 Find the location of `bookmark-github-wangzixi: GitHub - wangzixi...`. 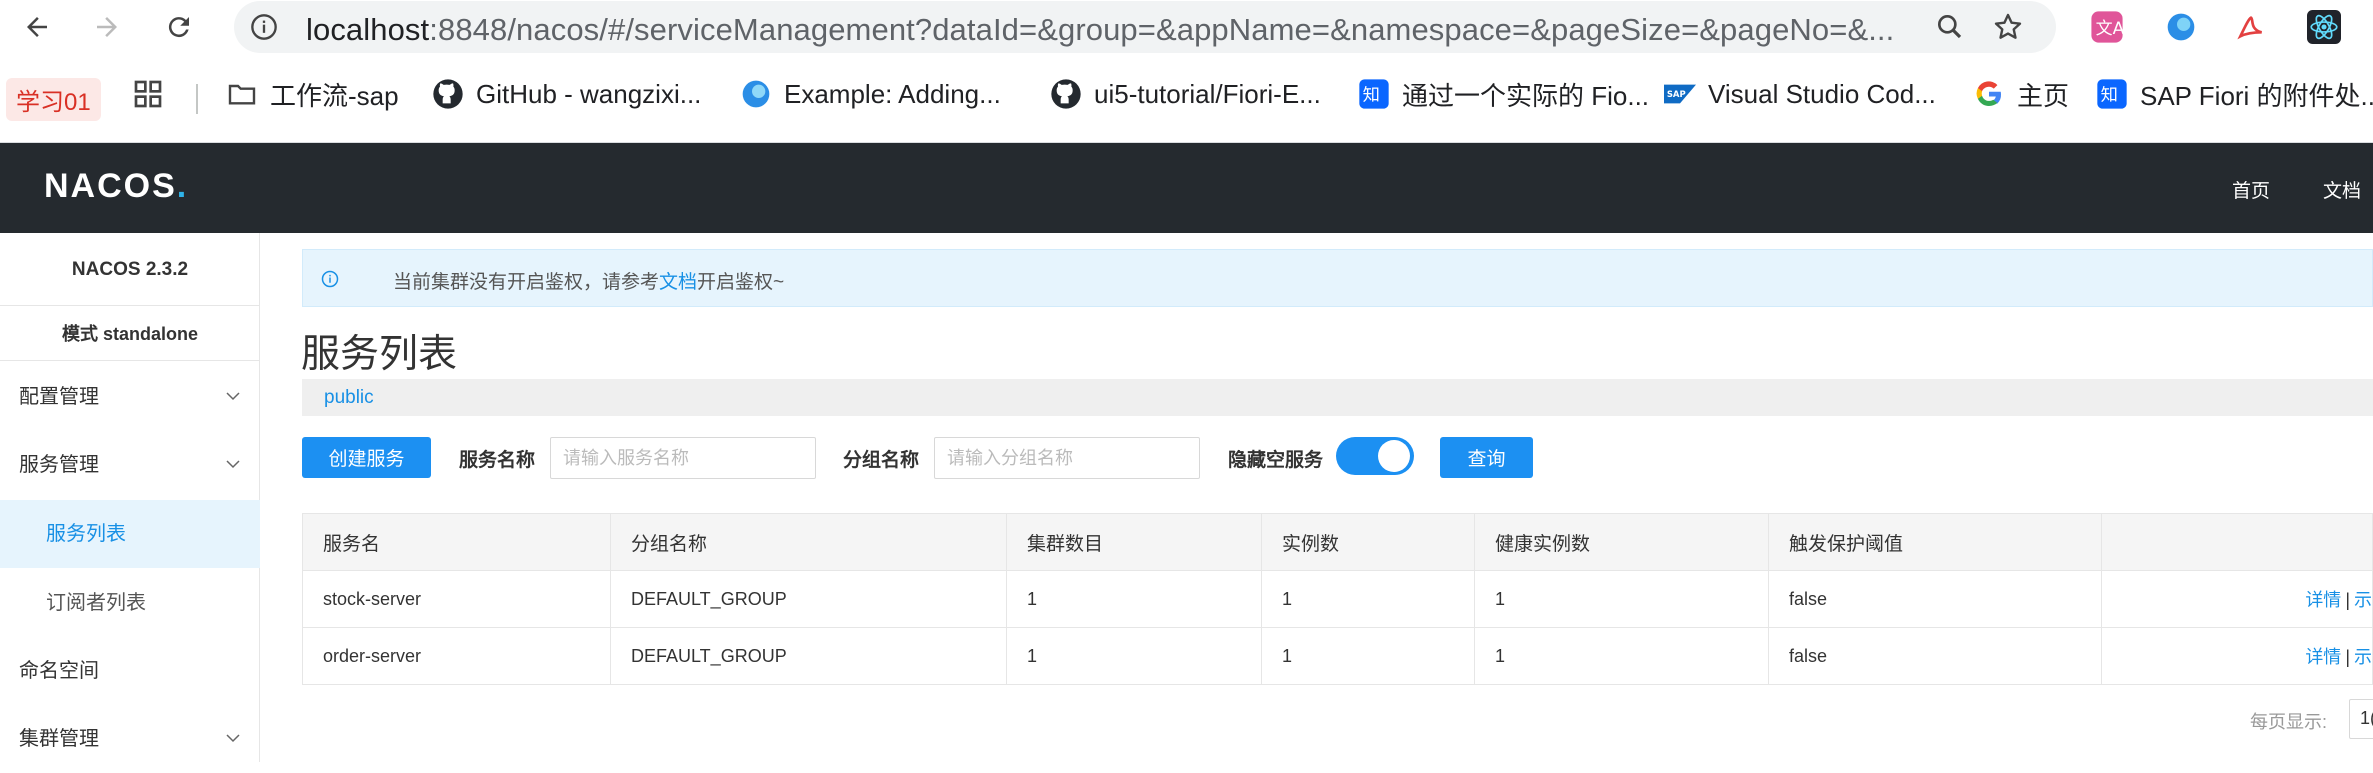

bookmark-github-wangzixi: GitHub - wangzixi... is located at coordinates (566, 94).